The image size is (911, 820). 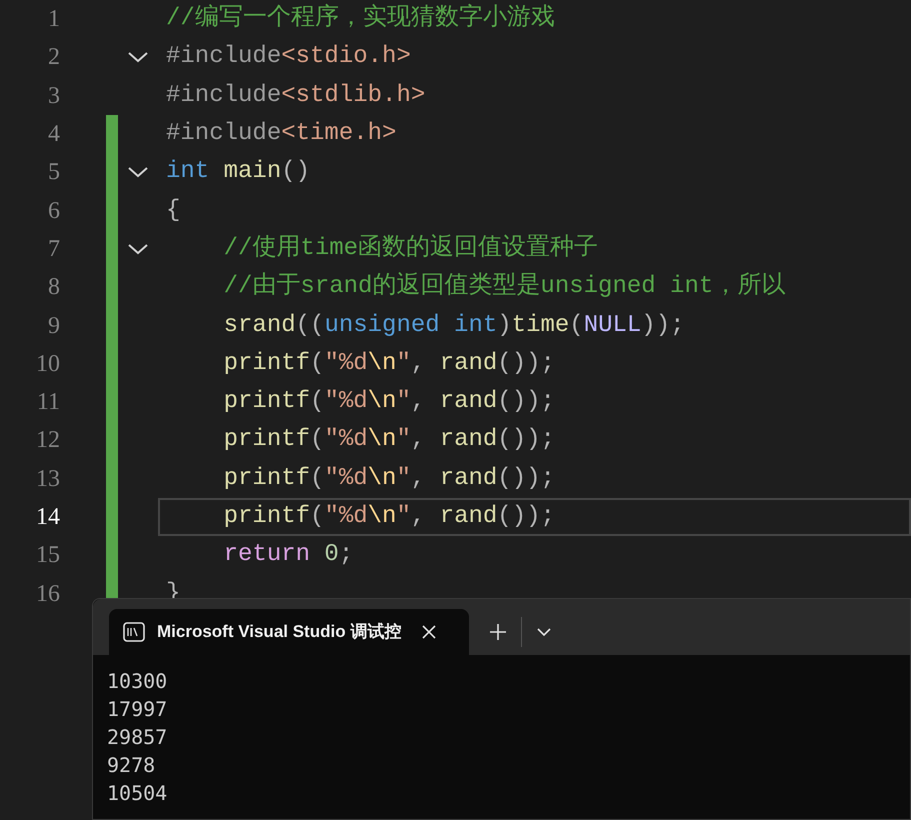 What do you see at coordinates (498, 632) in the screenshot?
I see `plus-icon` at bounding box center [498, 632].